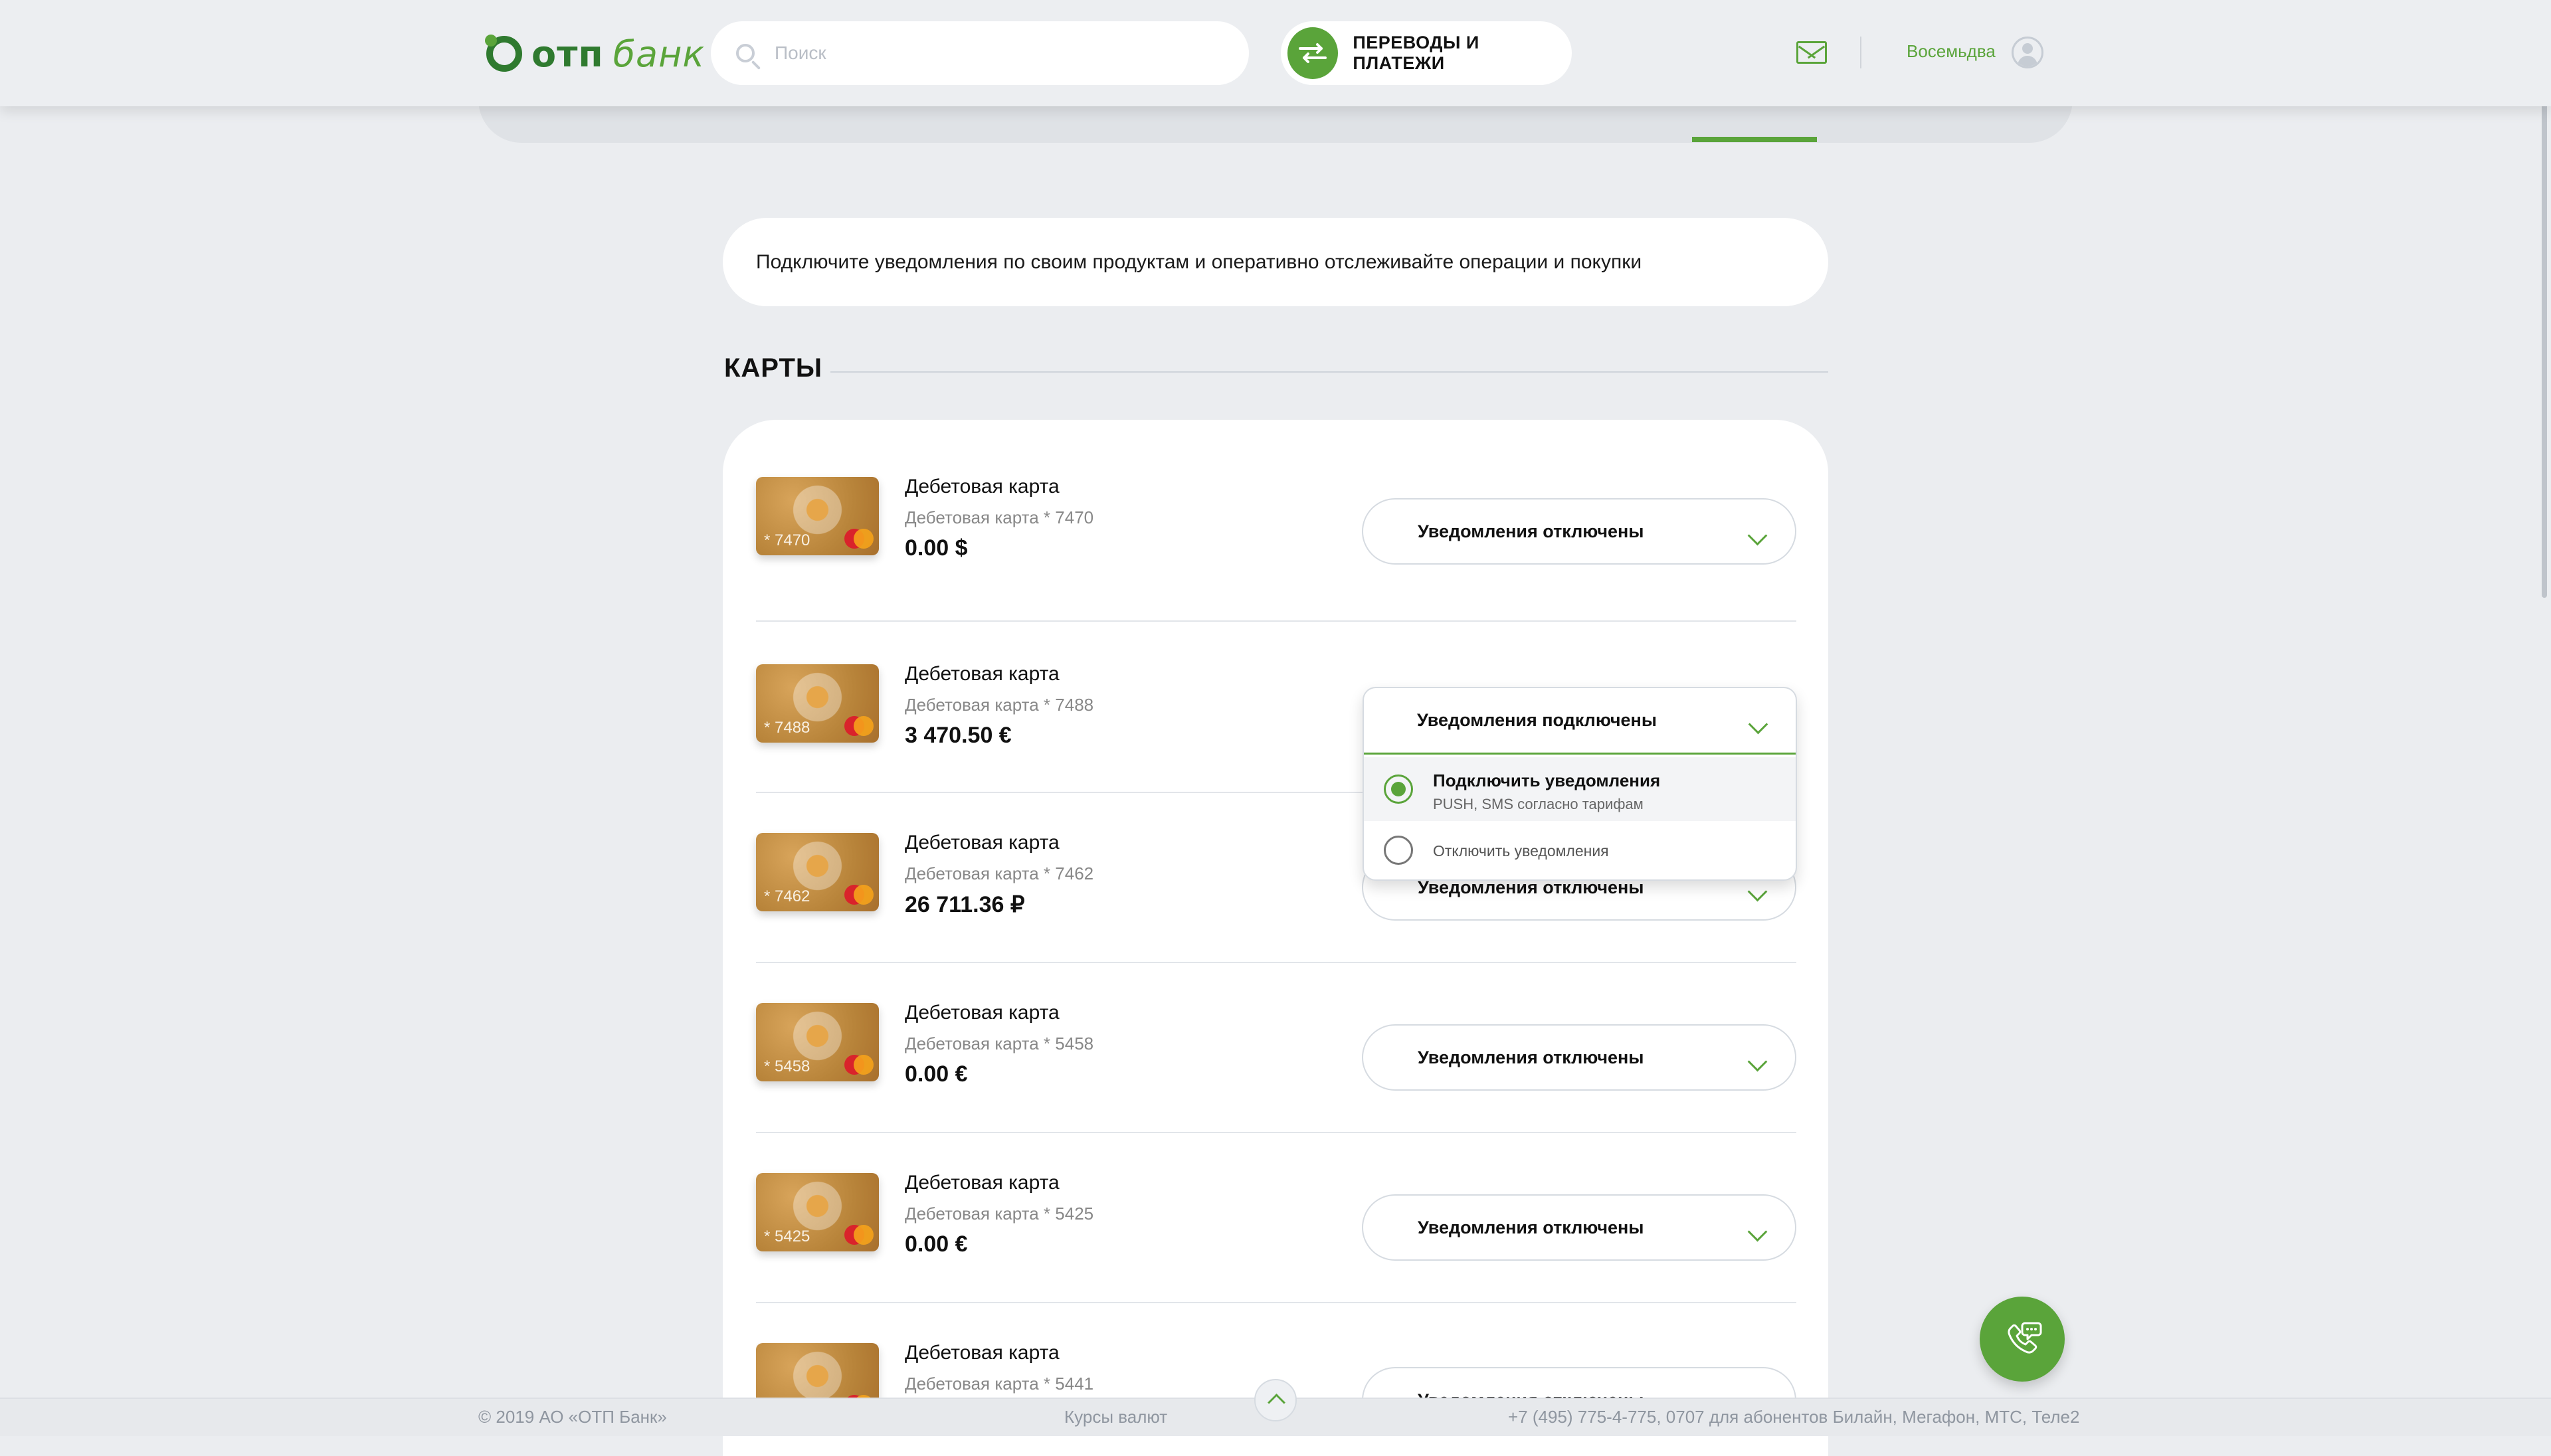 The width and height of the screenshot is (2551, 1456). I want to click on logo-text-part1: отп, so click(567, 54).